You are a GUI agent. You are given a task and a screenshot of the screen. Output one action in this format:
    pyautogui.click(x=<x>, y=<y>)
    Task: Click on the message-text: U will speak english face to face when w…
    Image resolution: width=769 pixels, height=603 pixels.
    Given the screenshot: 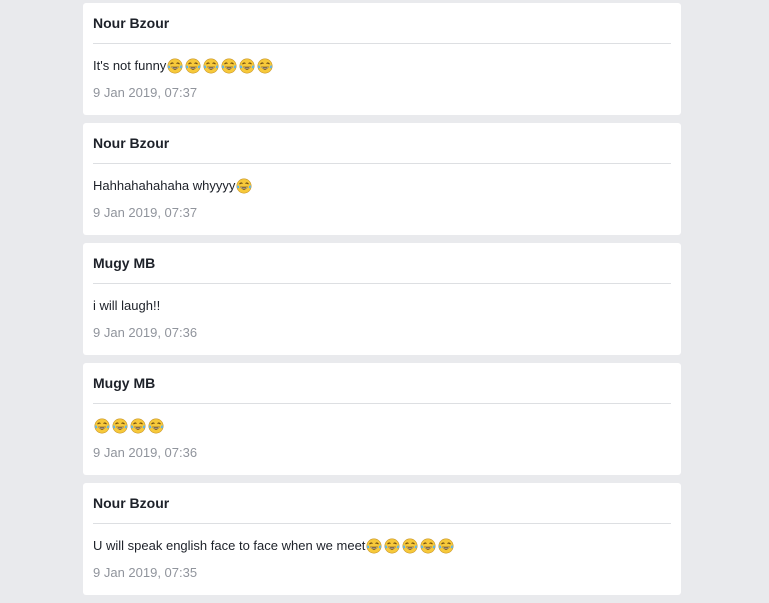 What is the action you would take?
    pyautogui.click(x=229, y=545)
    